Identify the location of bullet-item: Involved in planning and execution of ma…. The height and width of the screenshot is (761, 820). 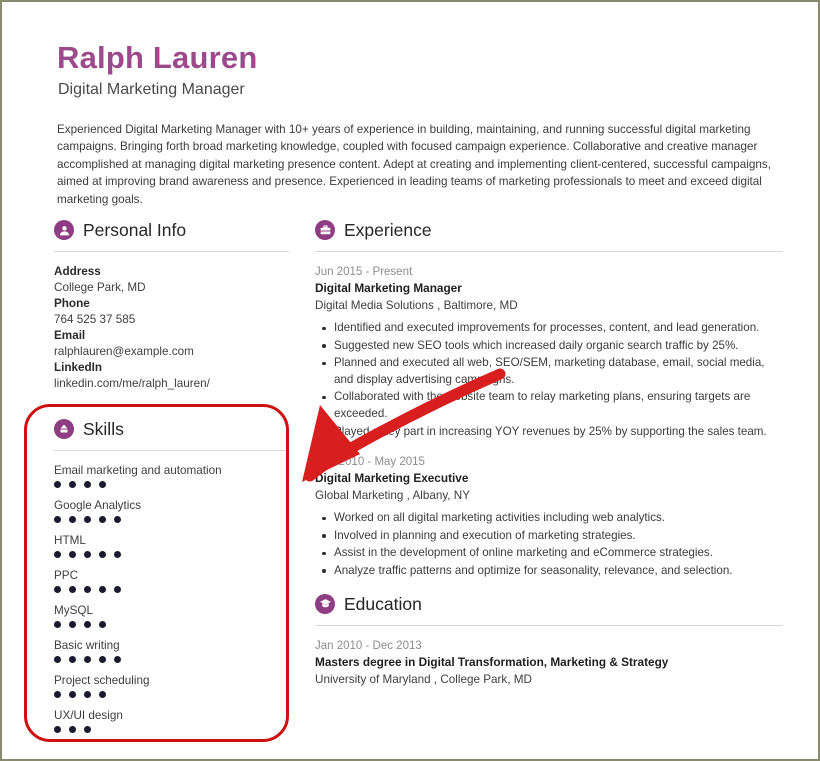
(549, 536).